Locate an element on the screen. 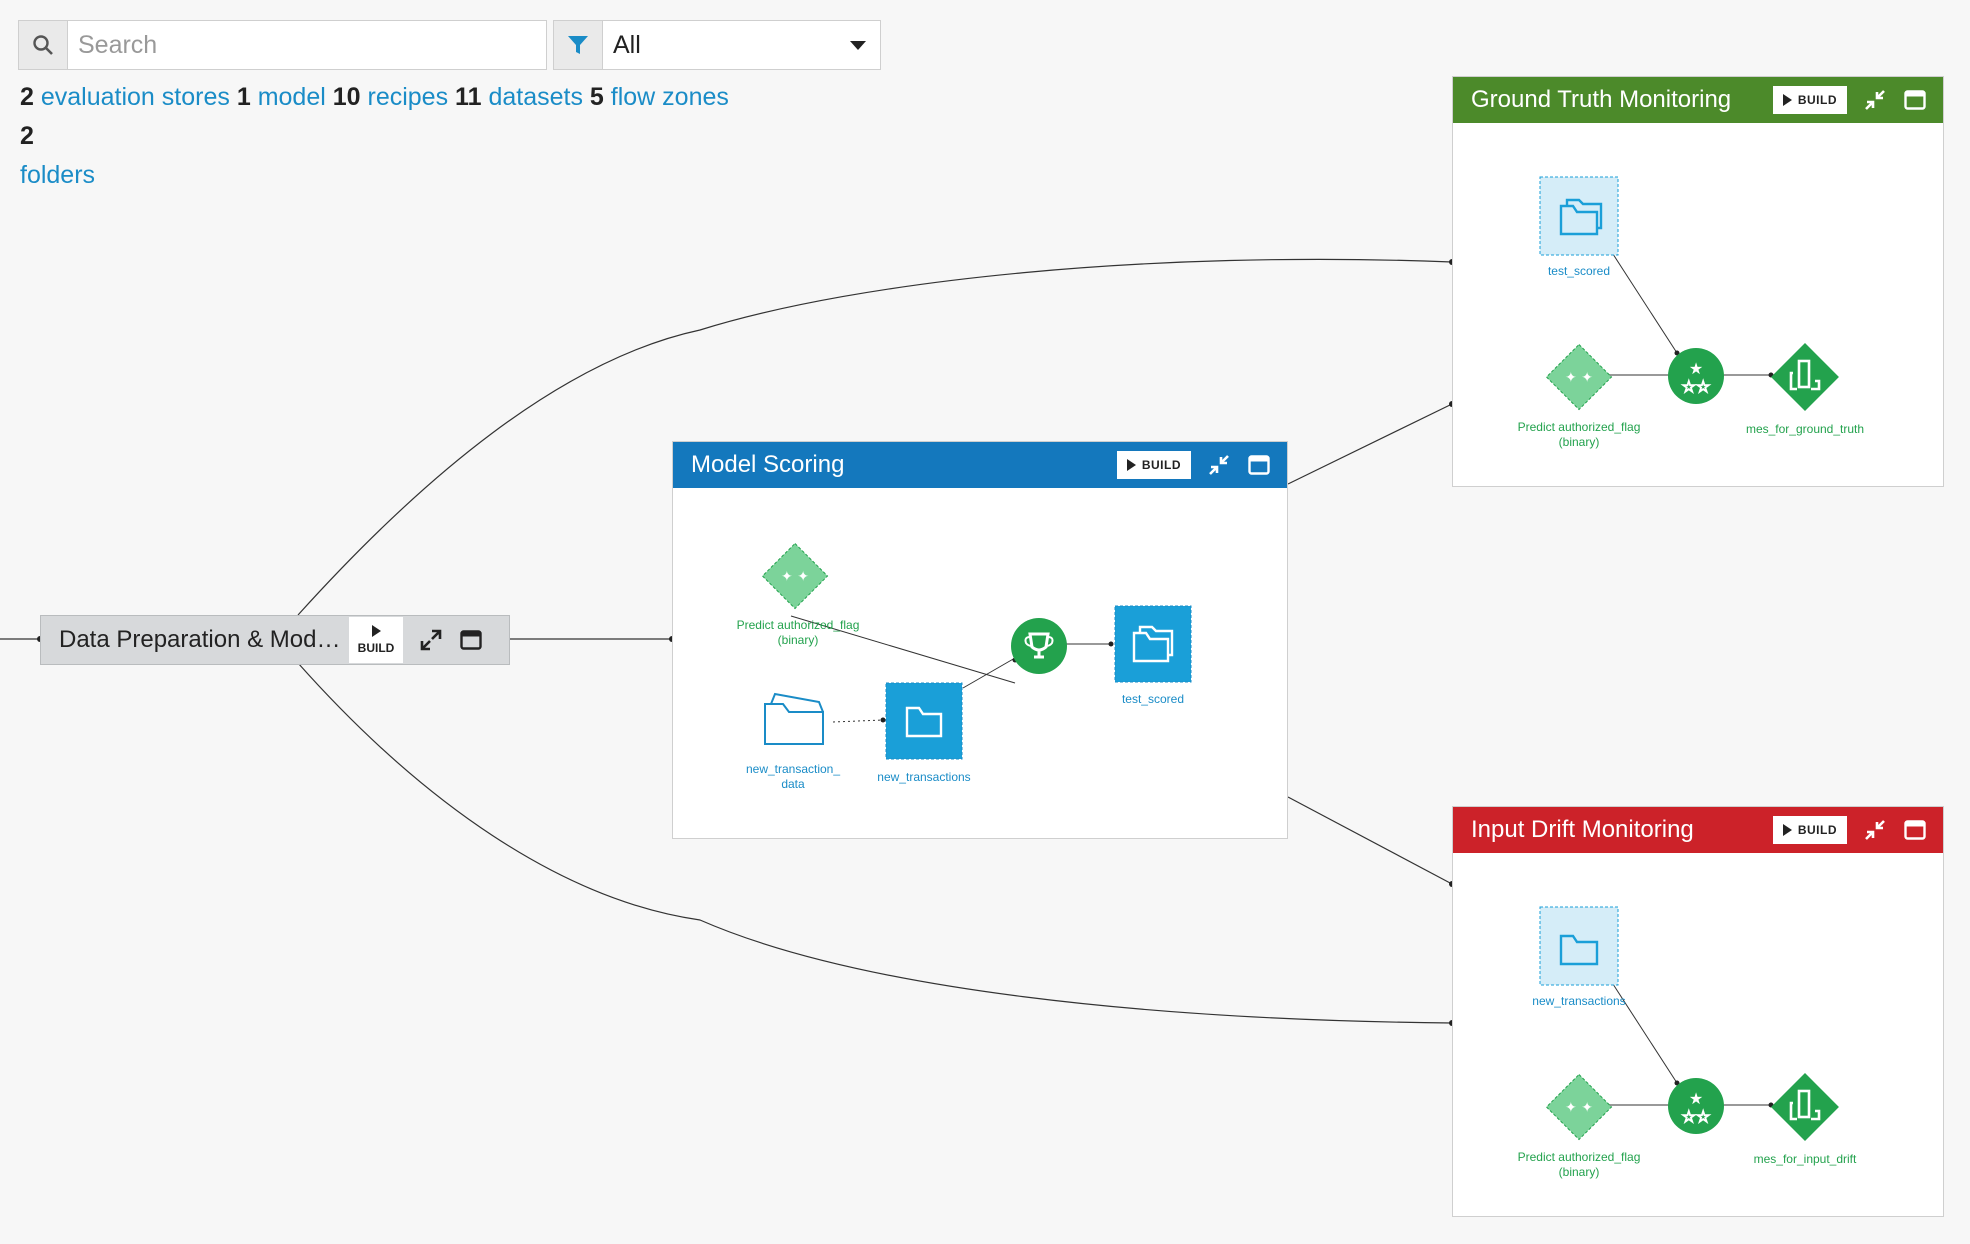 The height and width of the screenshot is (1244, 1970). folders-link: folders is located at coordinates (57, 175).